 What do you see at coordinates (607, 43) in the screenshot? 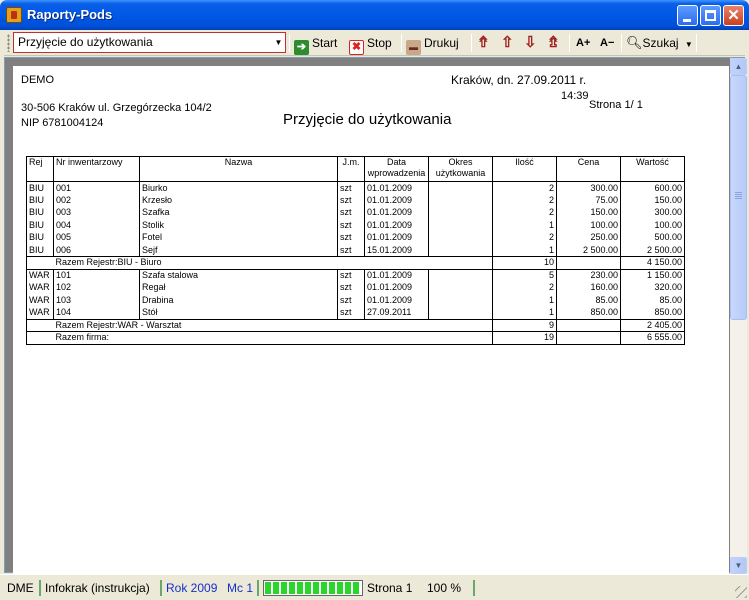
I see `font-decrease-button: A−` at bounding box center [607, 43].